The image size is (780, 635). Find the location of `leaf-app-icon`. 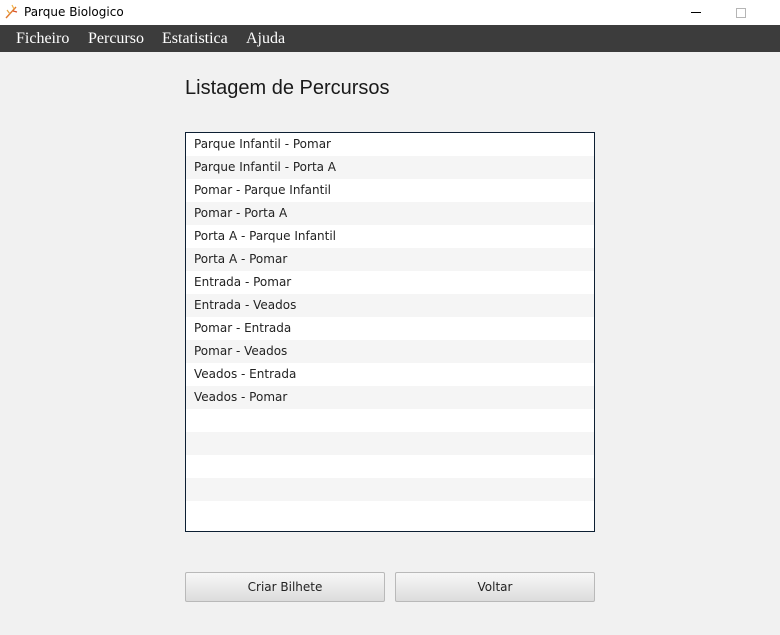

leaf-app-icon is located at coordinates (11, 11).